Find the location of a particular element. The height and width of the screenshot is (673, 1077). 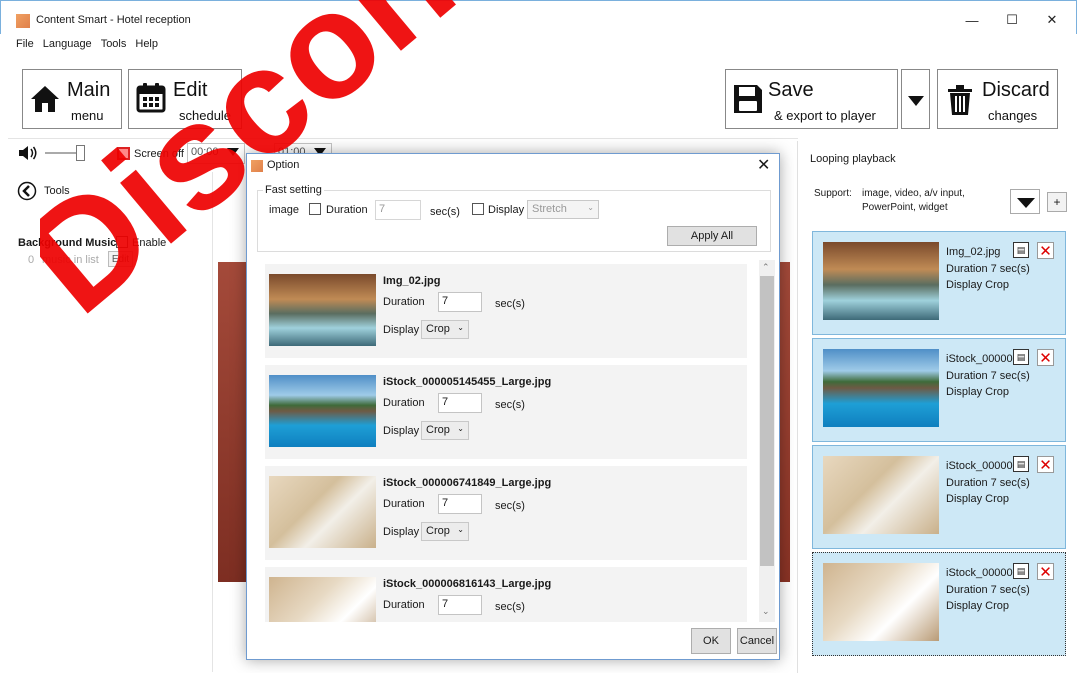

support-types-line2: PowerPoint, widget is located at coordinates (905, 207).